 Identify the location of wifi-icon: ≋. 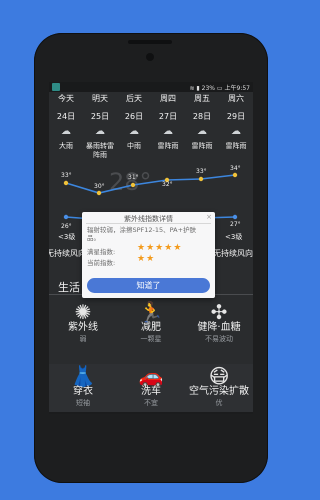
(192, 88).